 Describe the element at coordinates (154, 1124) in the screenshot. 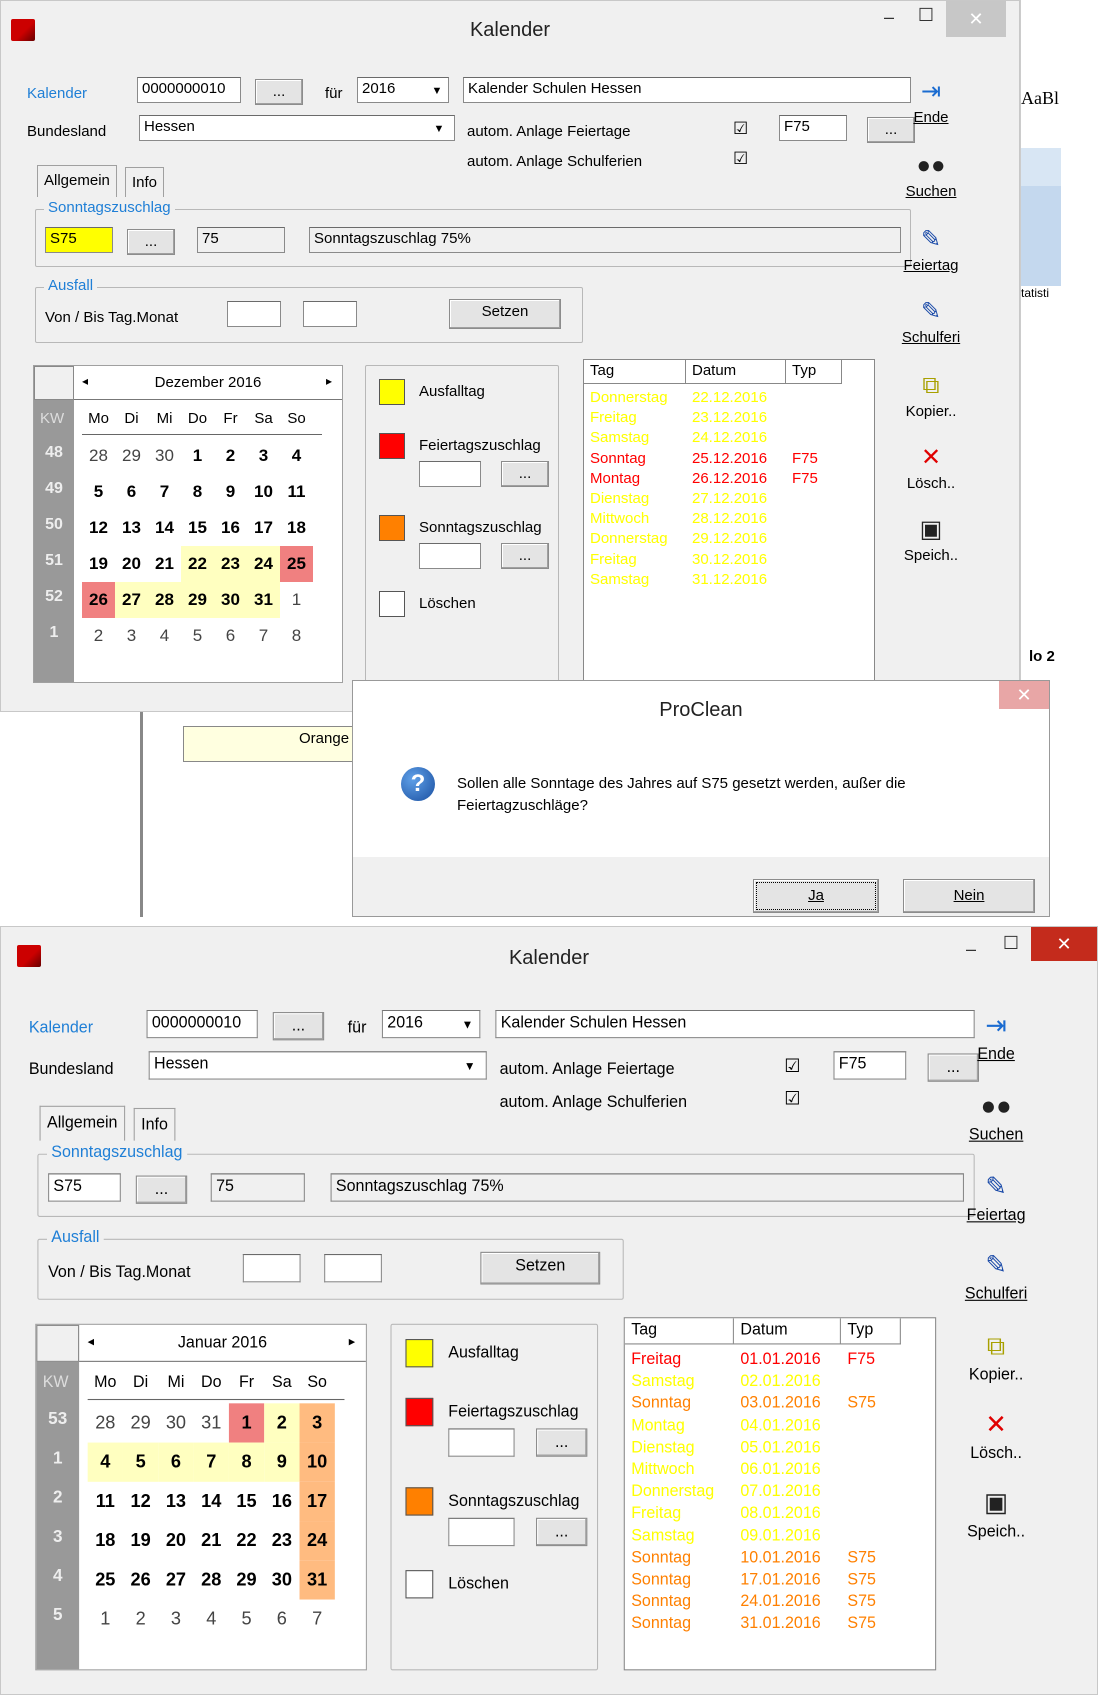

I see `tab-info: Info` at that location.